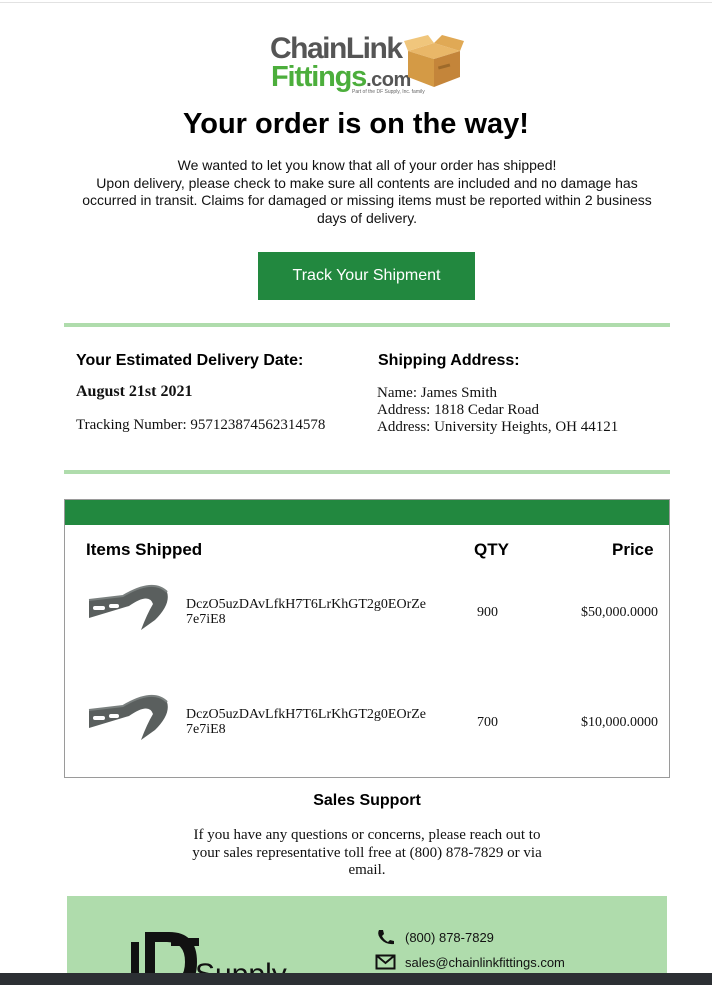 This screenshot has width=712, height=985. I want to click on track-shipment-button: Track Your Shipment, so click(366, 276).